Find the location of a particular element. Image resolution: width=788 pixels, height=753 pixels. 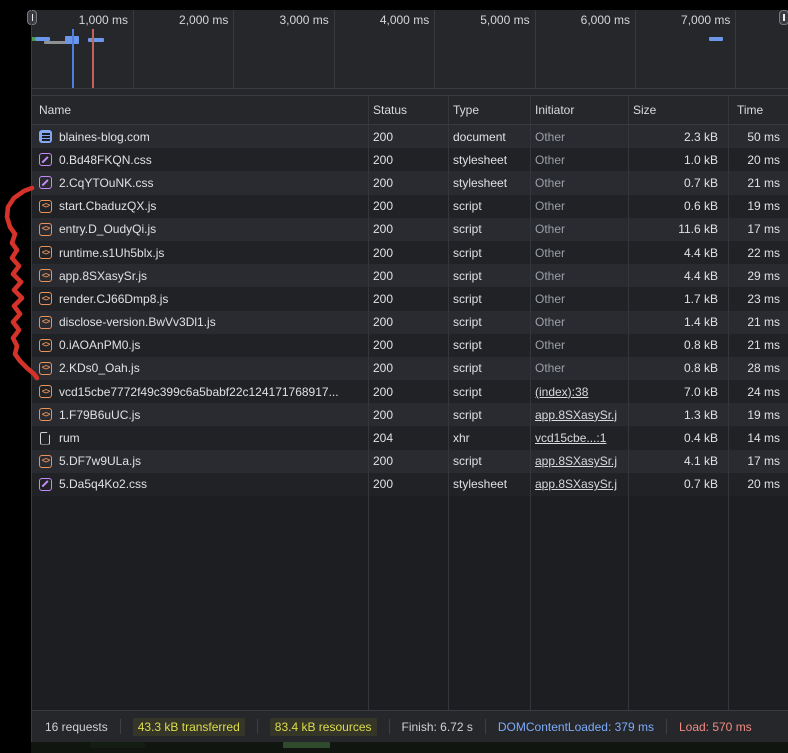

request-name: 2.KDs0_Oah.js is located at coordinates (99, 368).